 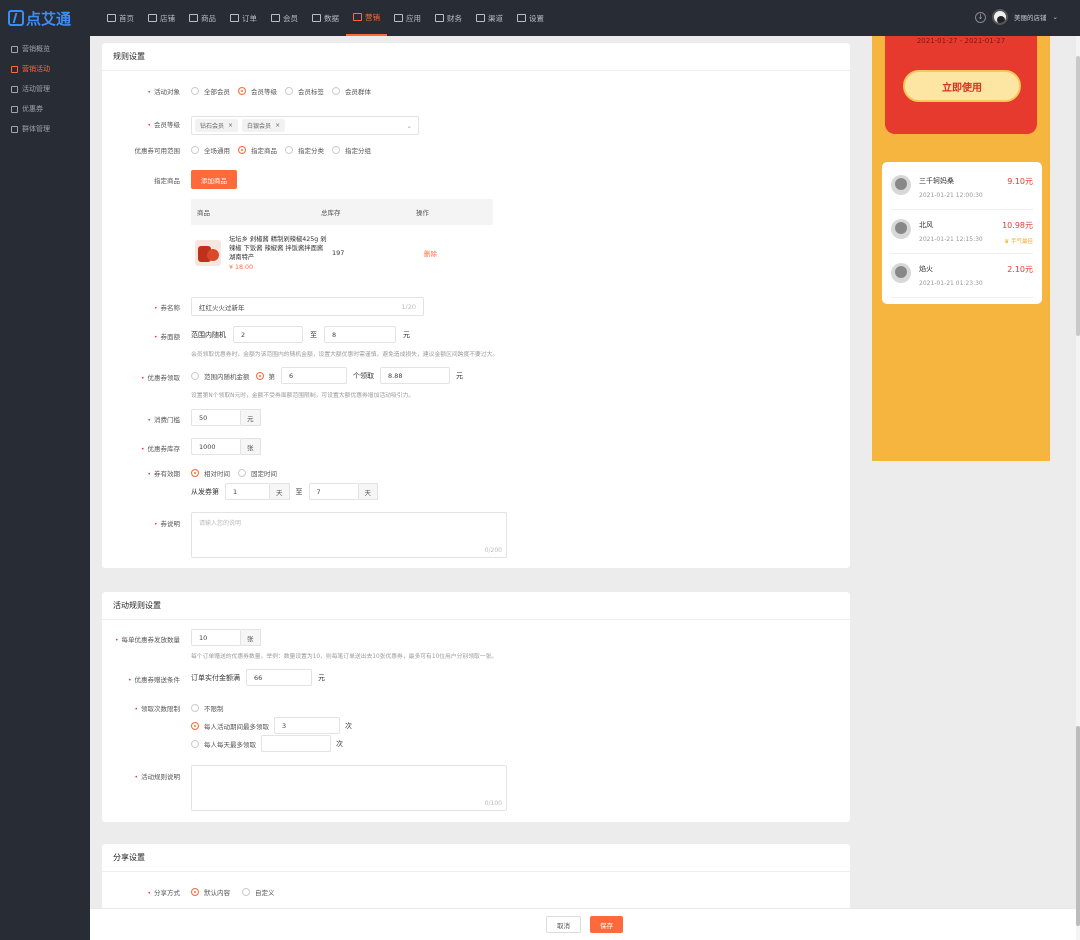 What do you see at coordinates (307, 306) in the screenshot?
I see `coupon-name-input: 红红火火过新年 1/20` at bounding box center [307, 306].